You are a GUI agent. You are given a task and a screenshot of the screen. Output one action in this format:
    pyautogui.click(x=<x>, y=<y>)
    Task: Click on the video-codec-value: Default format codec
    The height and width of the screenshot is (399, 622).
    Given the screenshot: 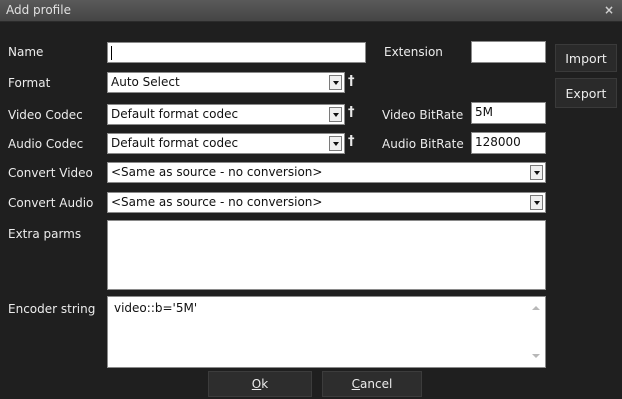 What is the action you would take?
    pyautogui.click(x=175, y=114)
    